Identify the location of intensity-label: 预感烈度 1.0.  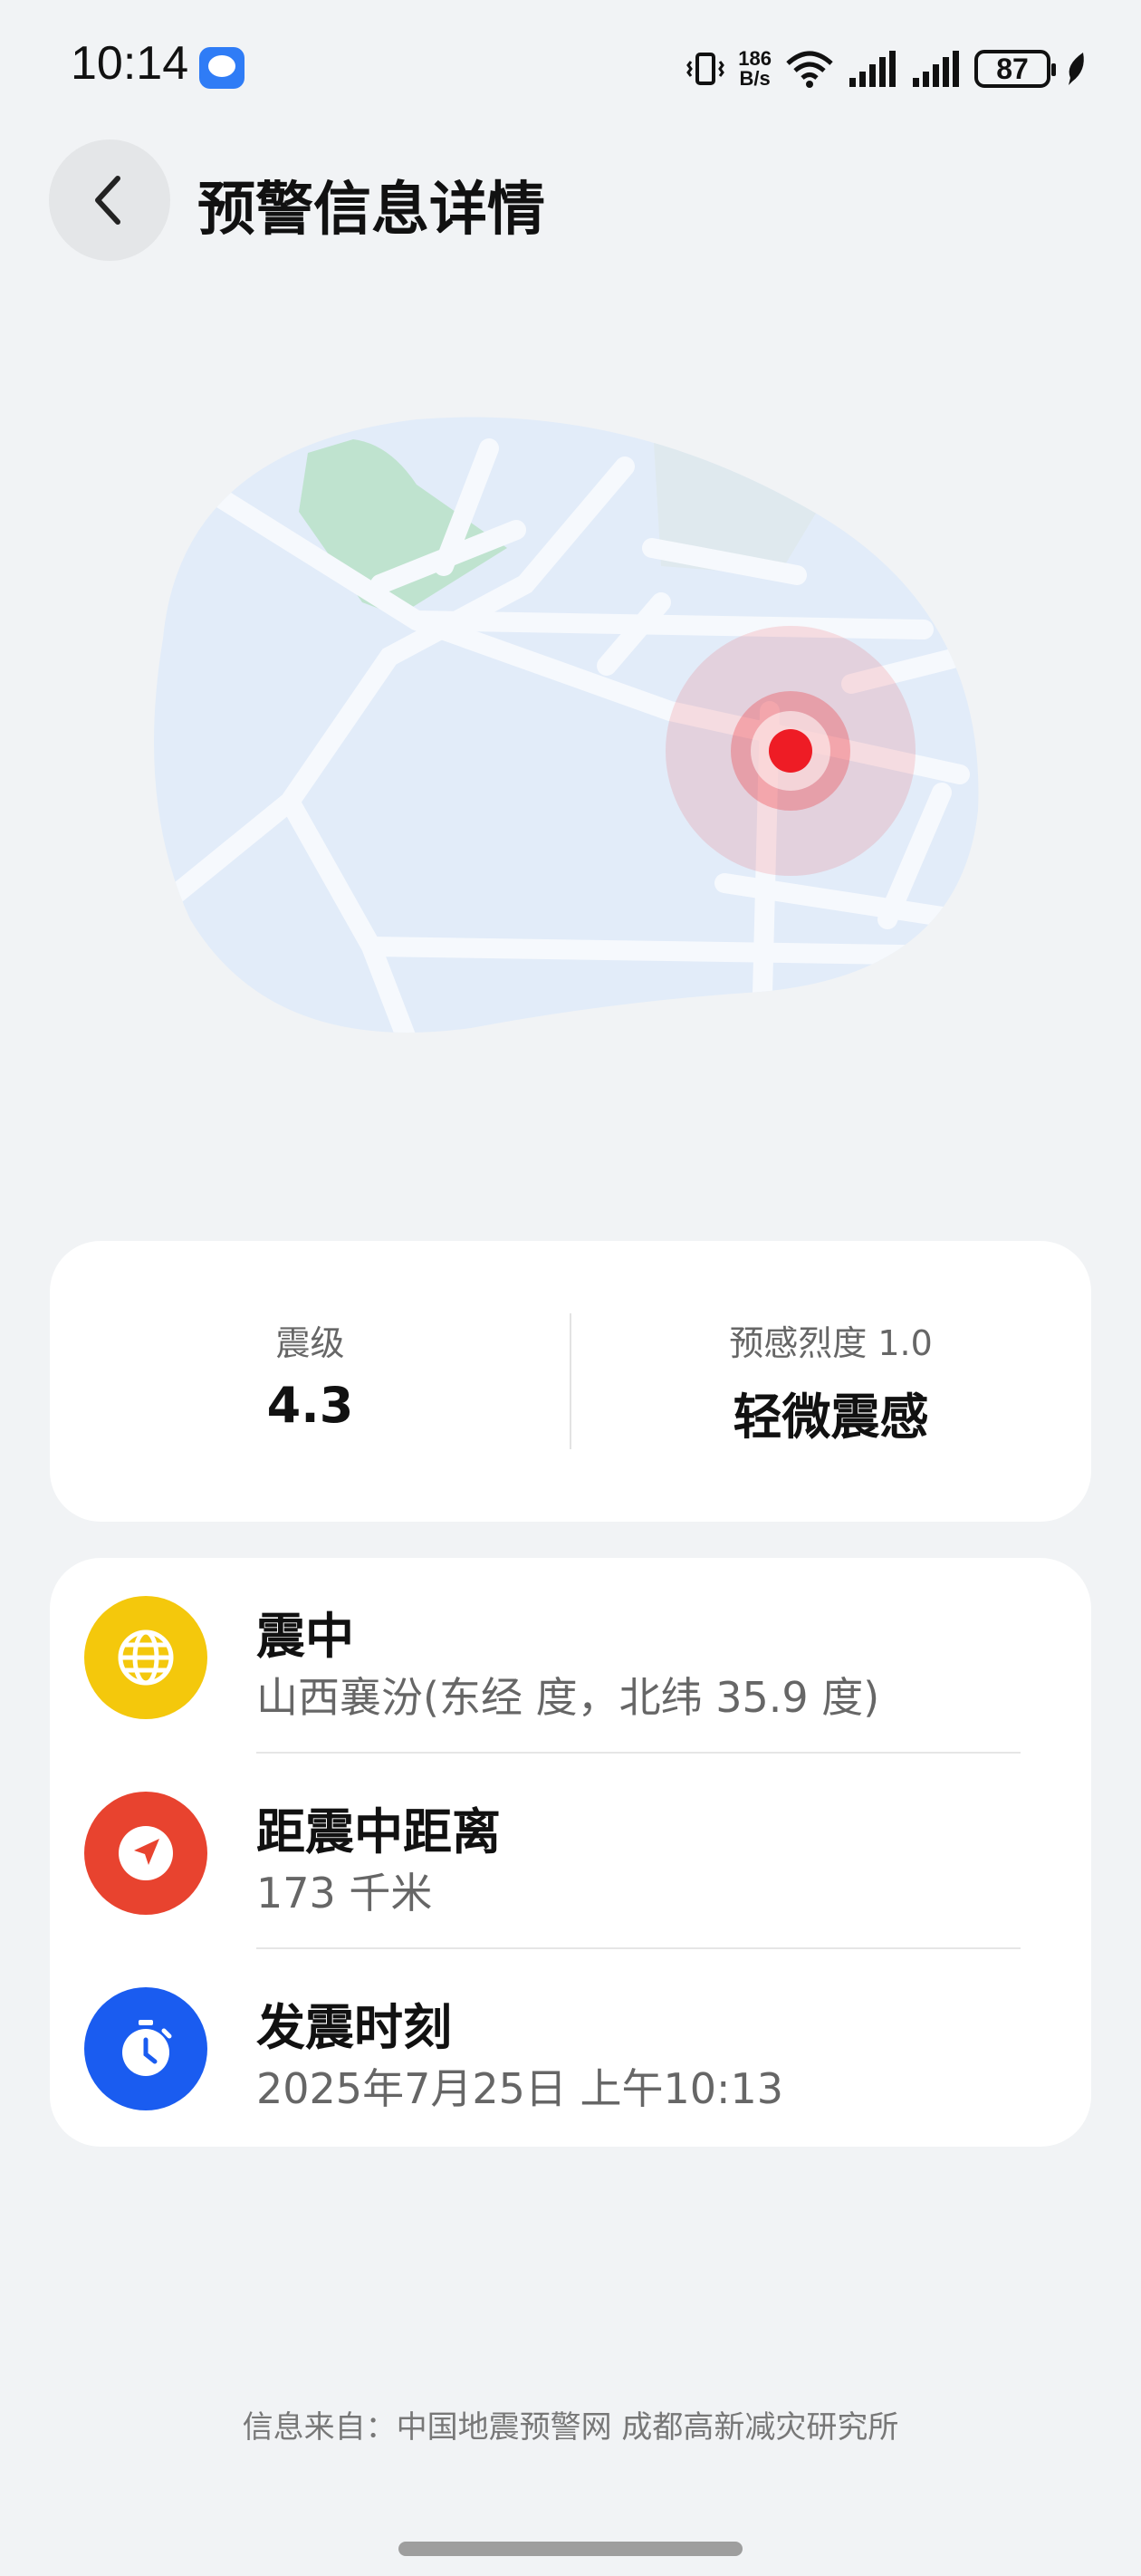
(831, 1343).